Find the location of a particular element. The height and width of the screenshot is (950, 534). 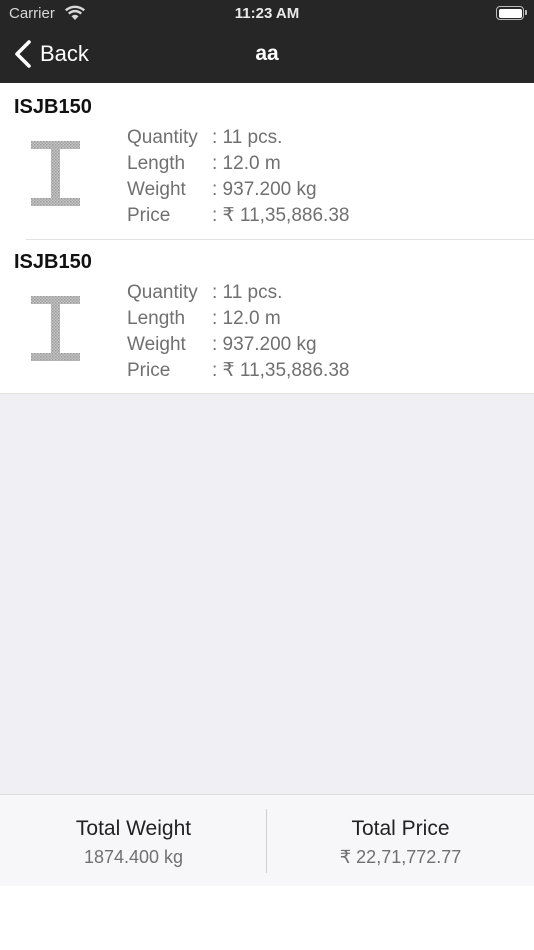

total-price-value: ₹ 22,71,772.77 is located at coordinates (400, 857).